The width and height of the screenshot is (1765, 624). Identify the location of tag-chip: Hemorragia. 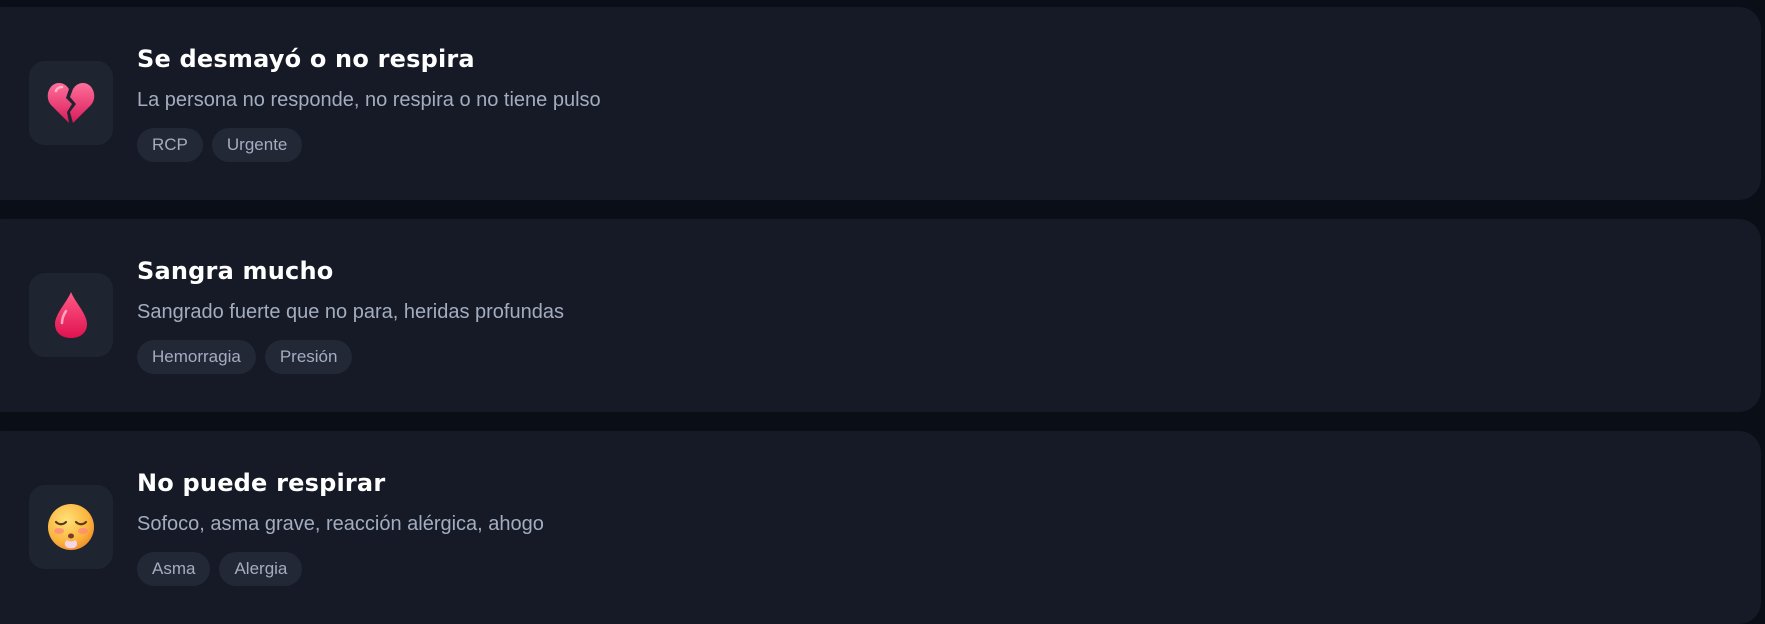
(196, 357).